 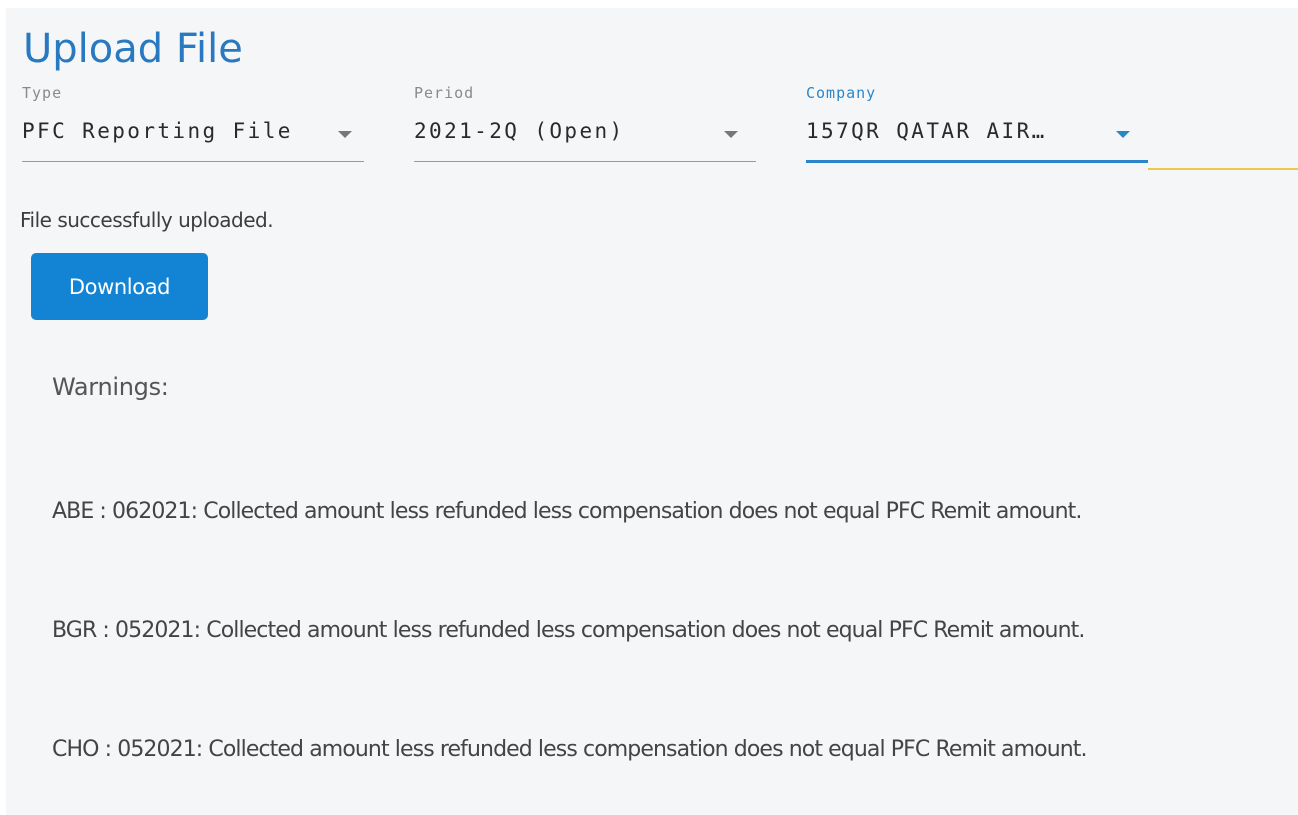 What do you see at coordinates (147, 220) in the screenshot?
I see `upload-status-message: File successfully uploaded.` at bounding box center [147, 220].